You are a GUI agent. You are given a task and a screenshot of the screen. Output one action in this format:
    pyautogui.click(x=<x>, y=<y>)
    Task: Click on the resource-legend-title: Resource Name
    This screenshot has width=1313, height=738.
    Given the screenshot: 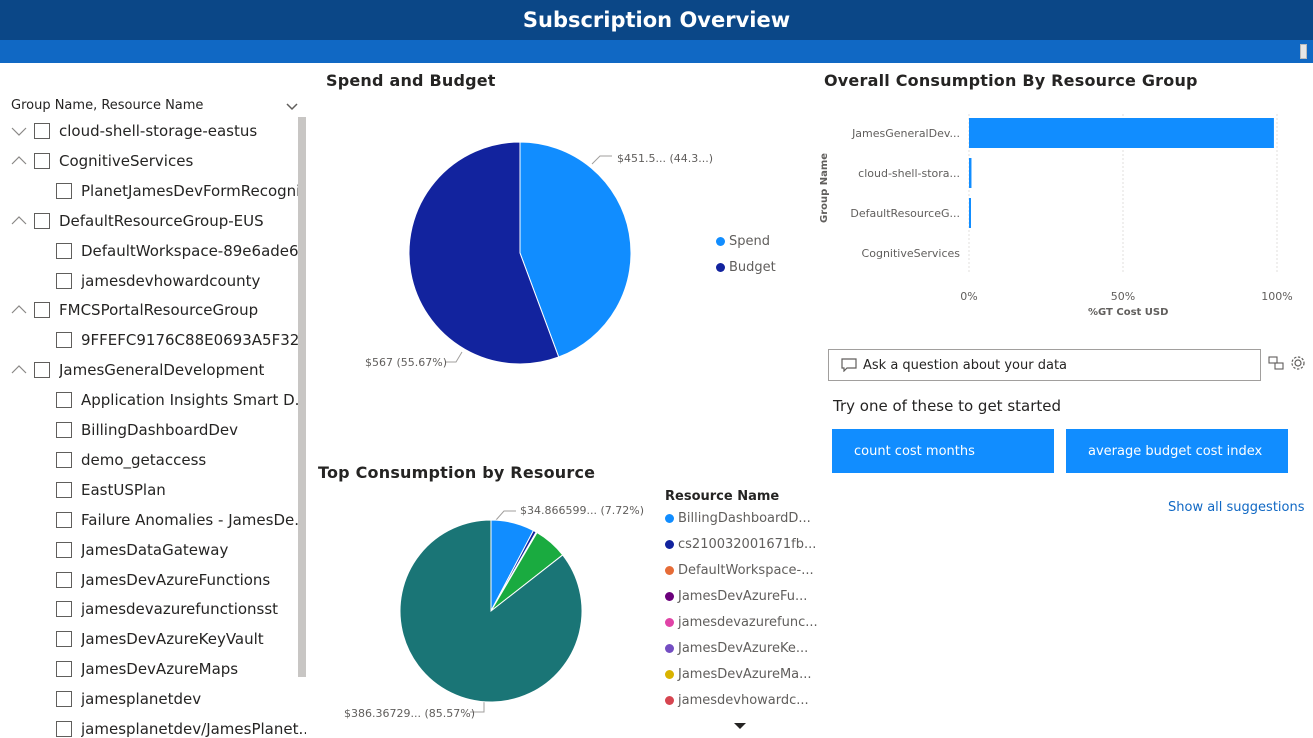 What is the action you would take?
    pyautogui.click(x=722, y=496)
    